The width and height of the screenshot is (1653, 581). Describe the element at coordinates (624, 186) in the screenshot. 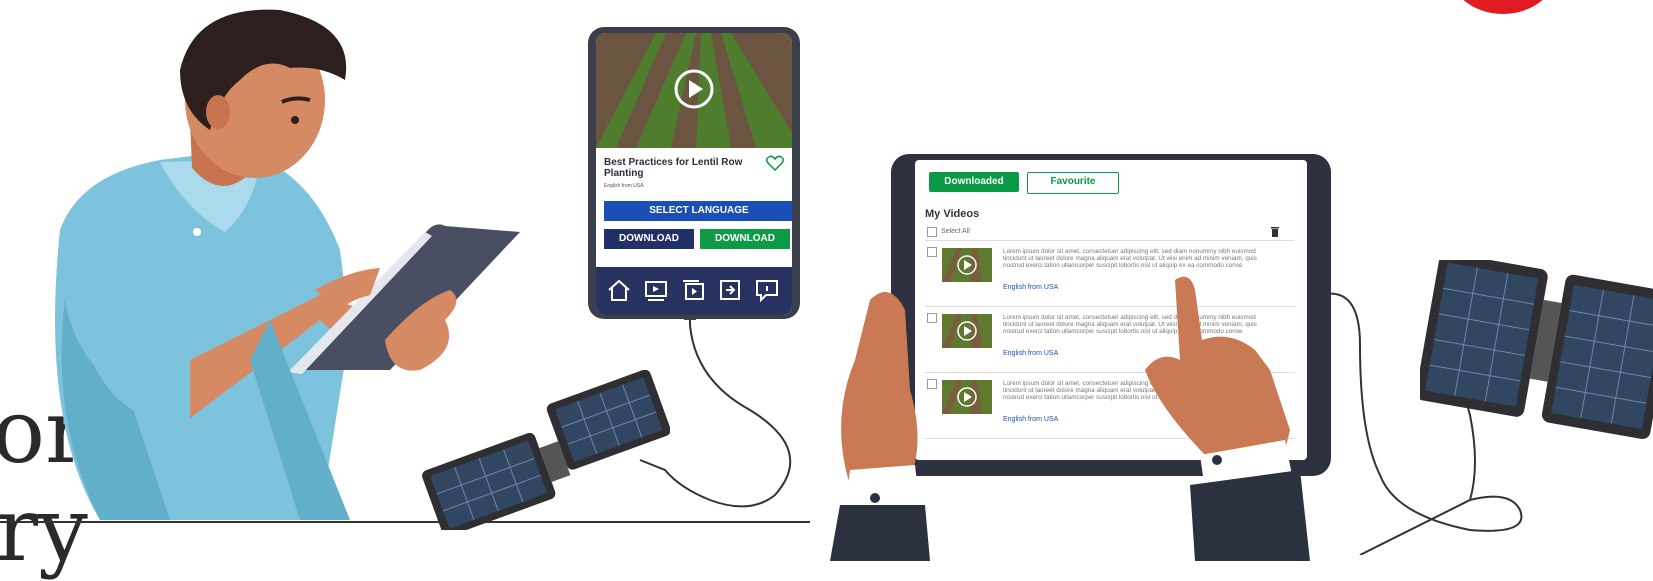

I see `video-language: English from USA` at that location.